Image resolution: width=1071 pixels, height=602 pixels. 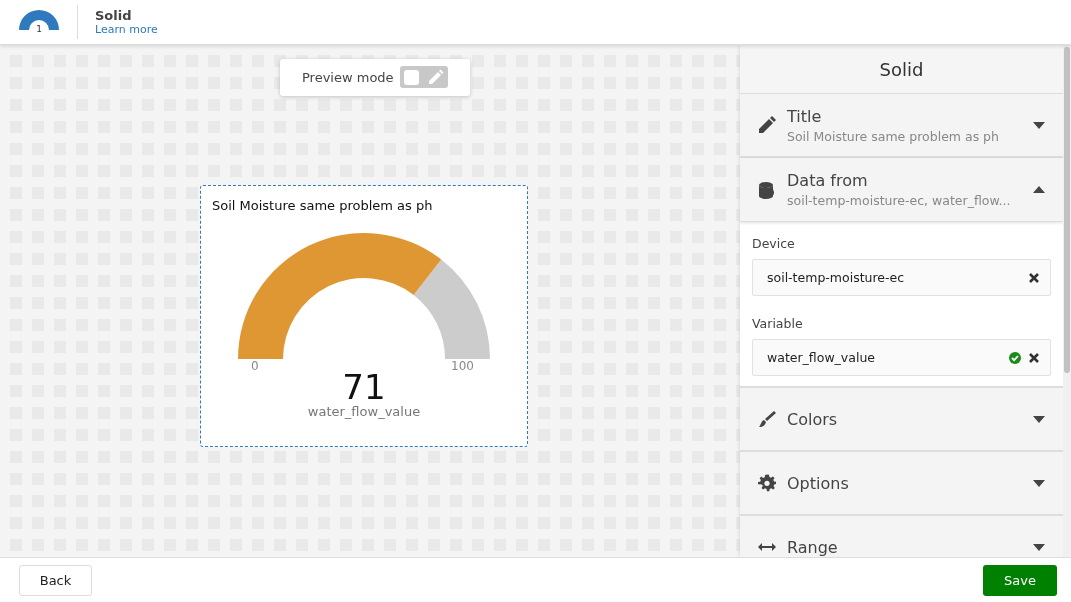 What do you see at coordinates (767, 419) in the screenshot?
I see `brush-icon` at bounding box center [767, 419].